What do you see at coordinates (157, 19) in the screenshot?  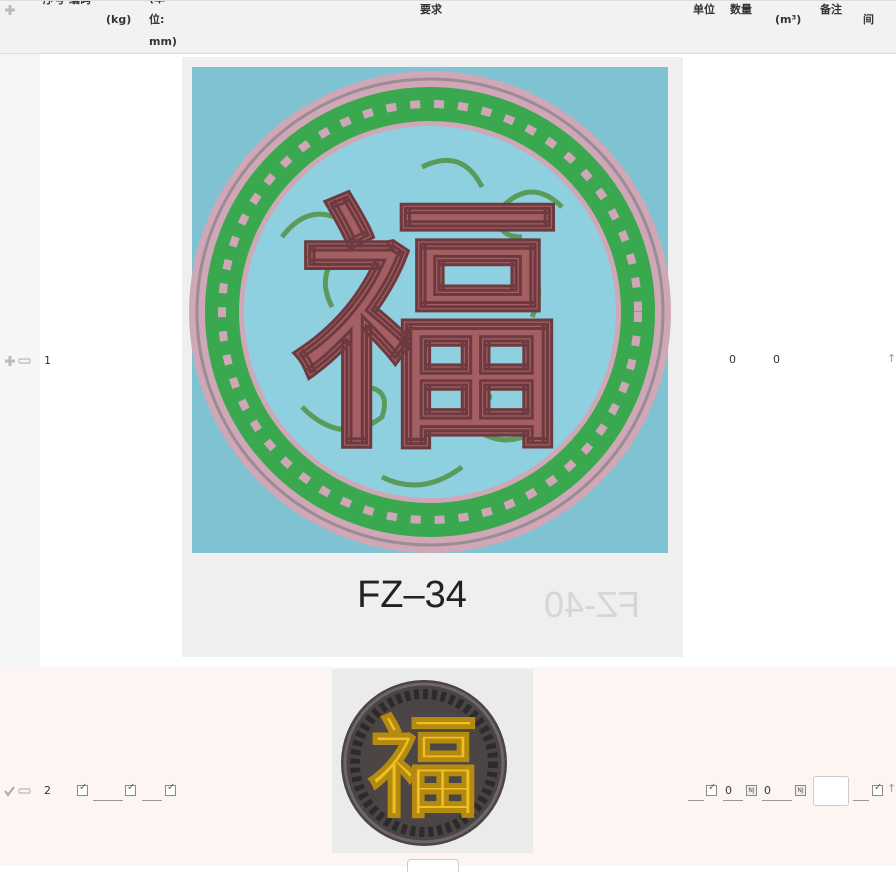 I see `header-size-unit-2: 位:` at bounding box center [157, 19].